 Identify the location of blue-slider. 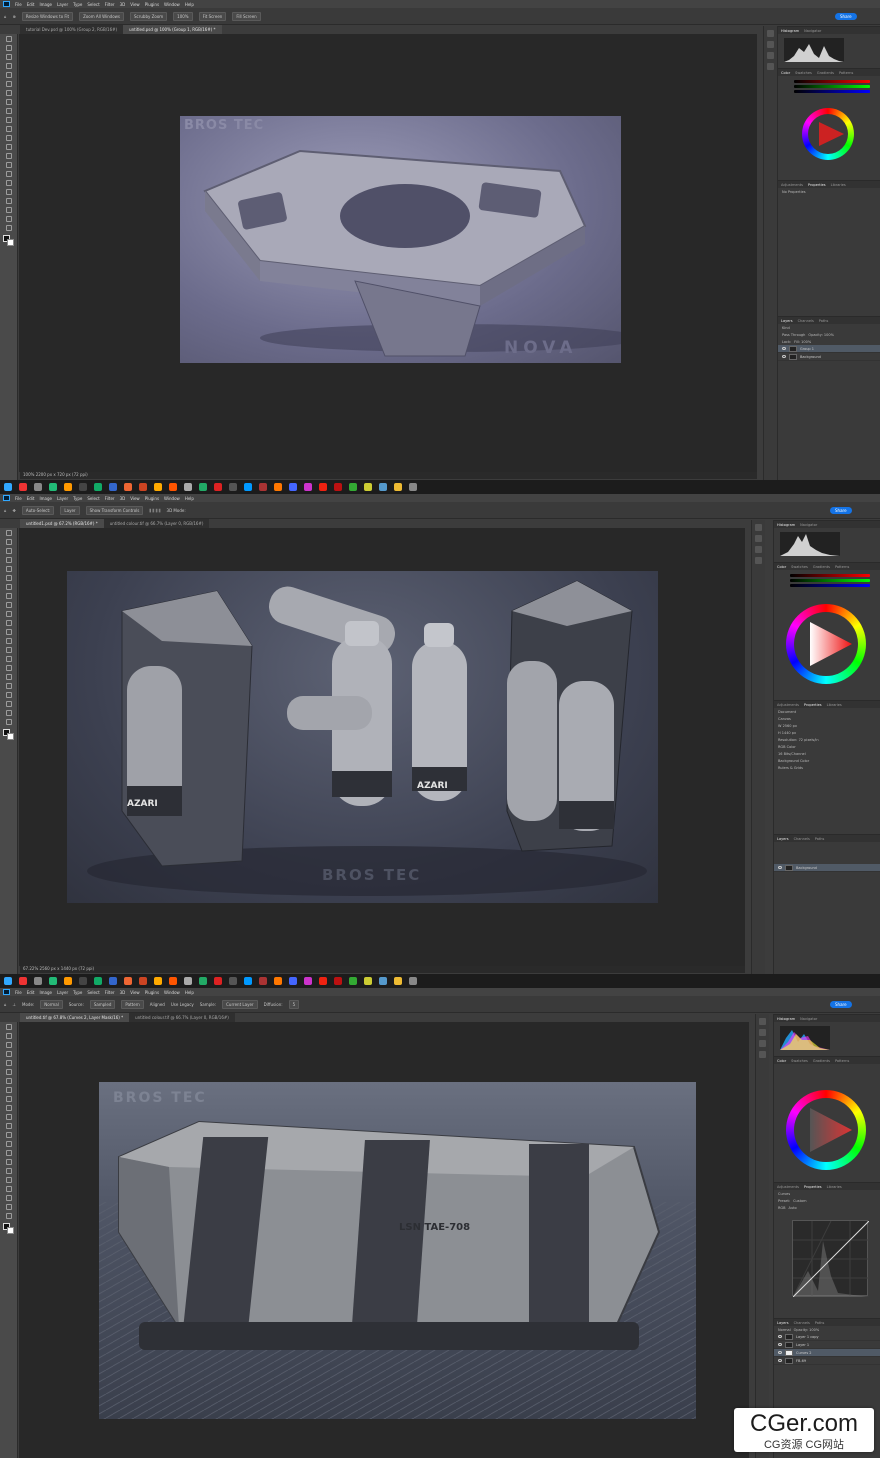
(830, 585).